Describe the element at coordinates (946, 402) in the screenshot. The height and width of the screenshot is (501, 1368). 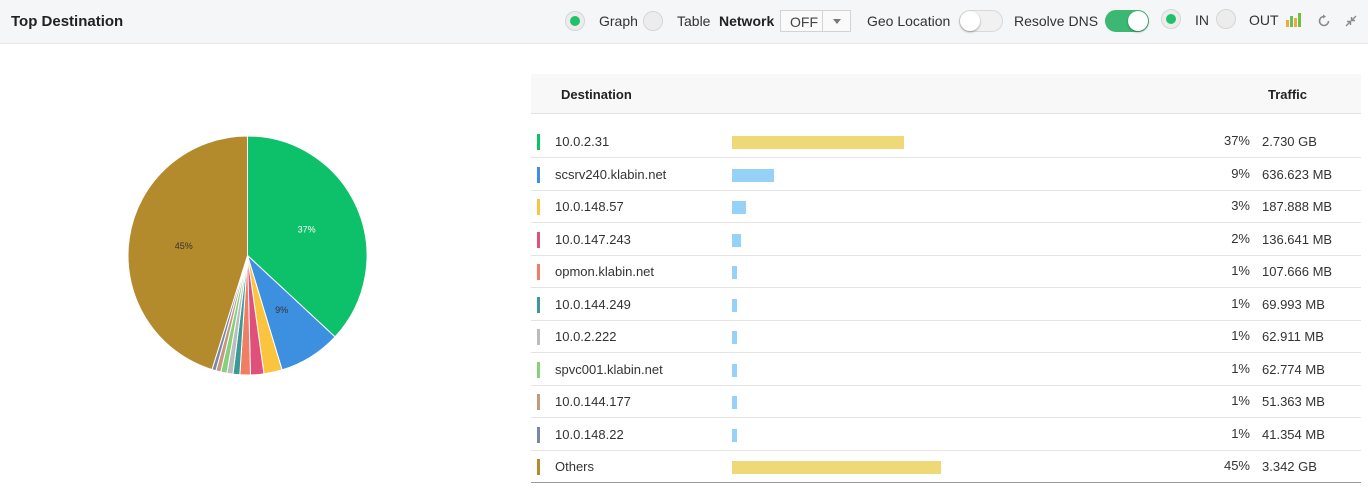
I see `table-row: 10.0.144.177 1% 51.363 MB` at that location.